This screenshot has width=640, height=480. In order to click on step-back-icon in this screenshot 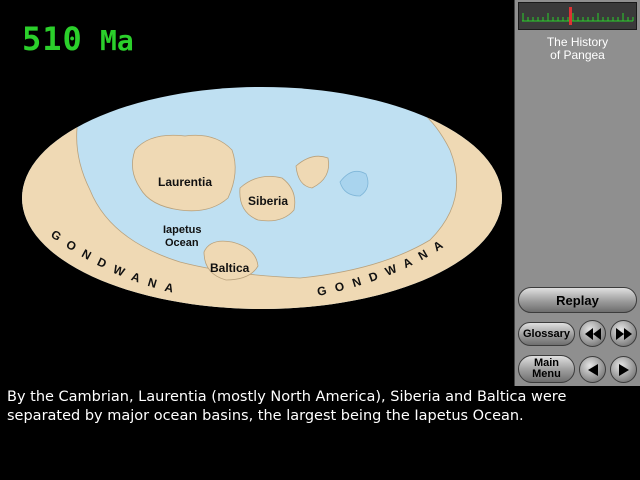, I will do `click(592, 369)`.